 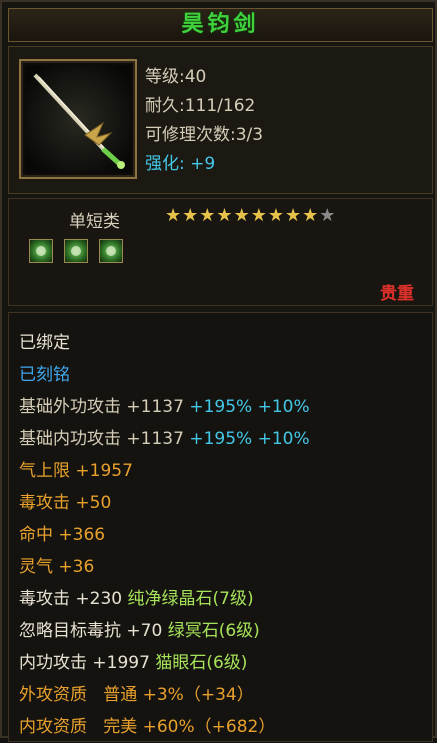 I want to click on extra-label: 毒攻击, so click(x=44, y=503).